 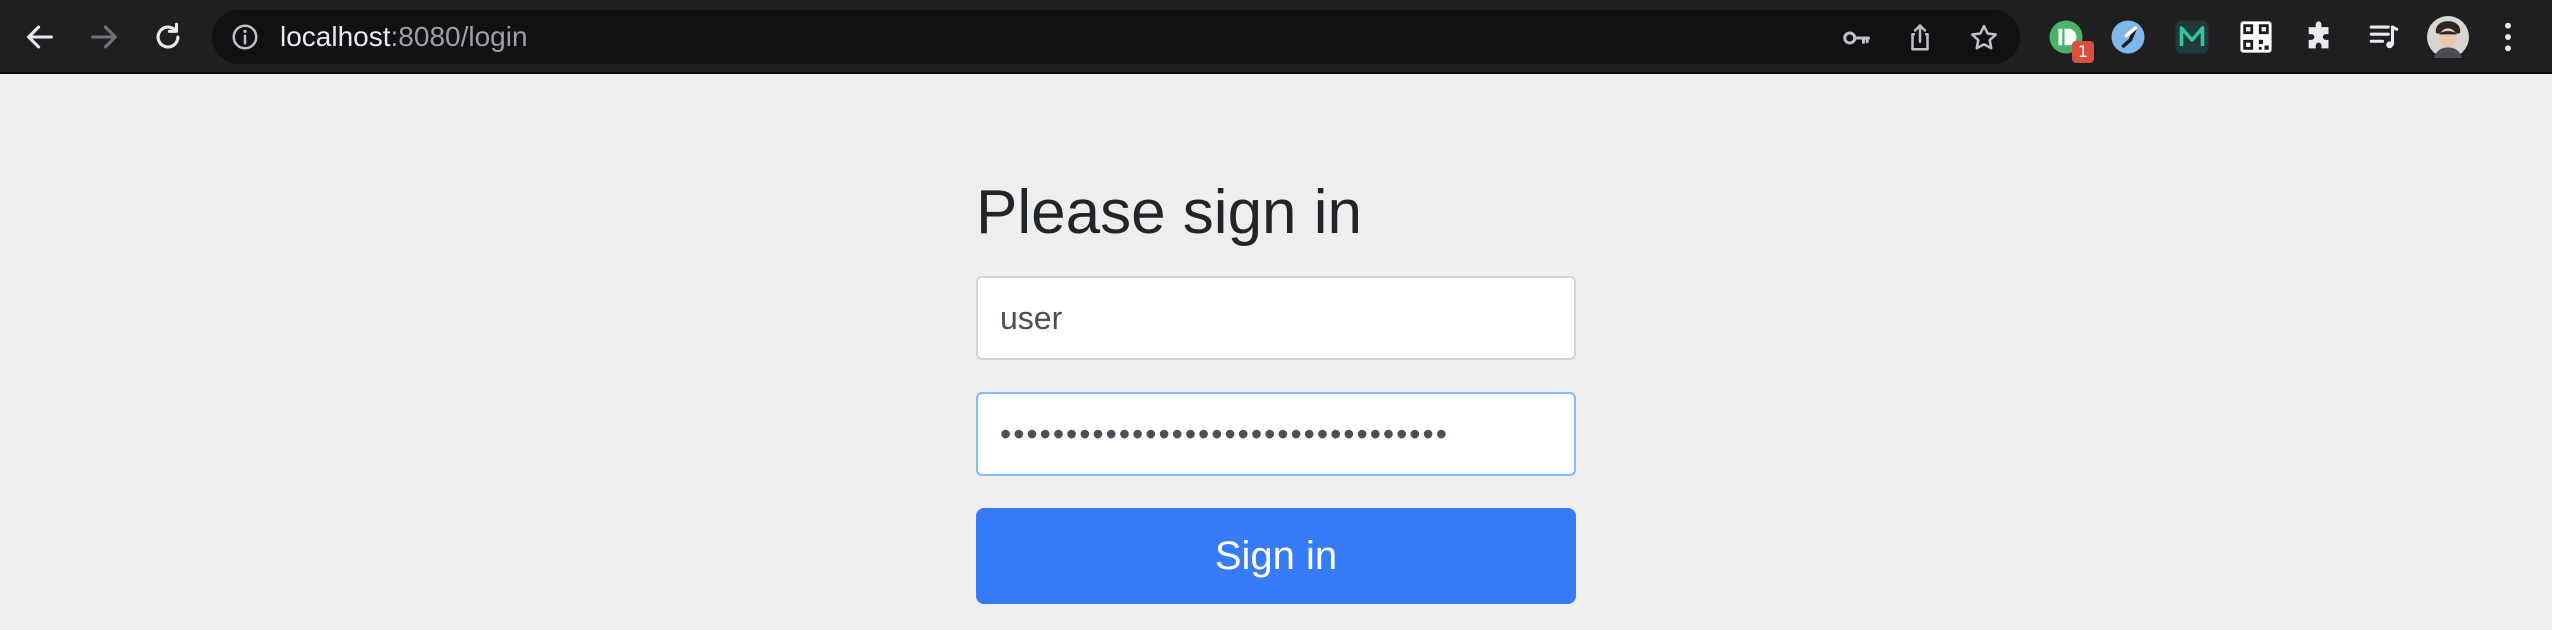 I want to click on sign-in-button: Sign in, so click(x=1276, y=556).